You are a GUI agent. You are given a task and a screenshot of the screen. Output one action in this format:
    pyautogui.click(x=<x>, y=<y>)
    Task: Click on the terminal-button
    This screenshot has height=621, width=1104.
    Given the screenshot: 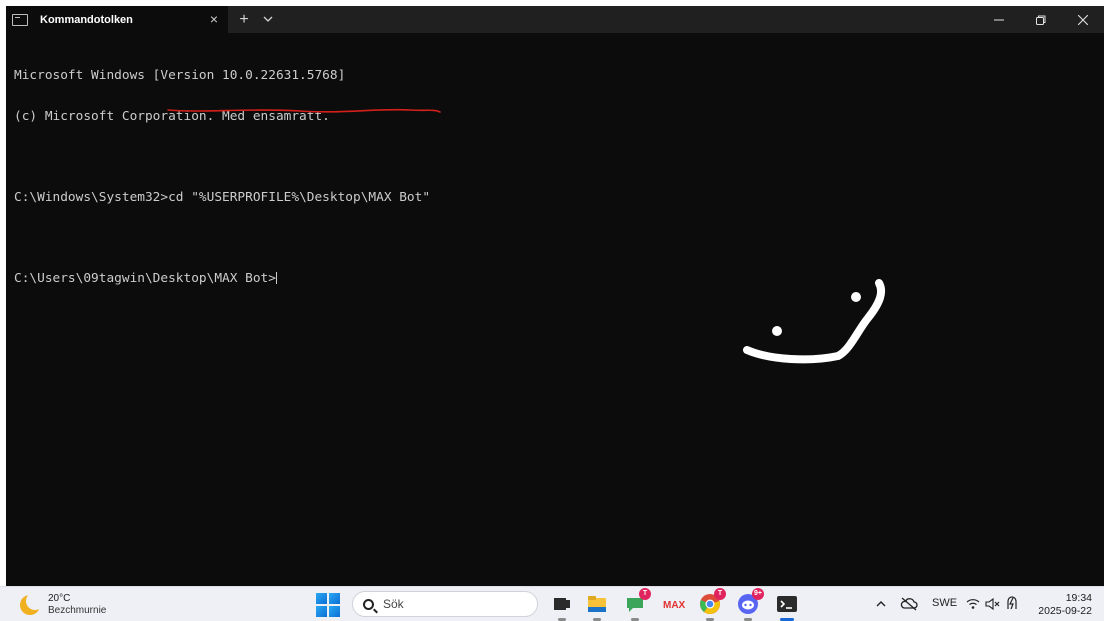 What is the action you would take?
    pyautogui.click(x=787, y=606)
    